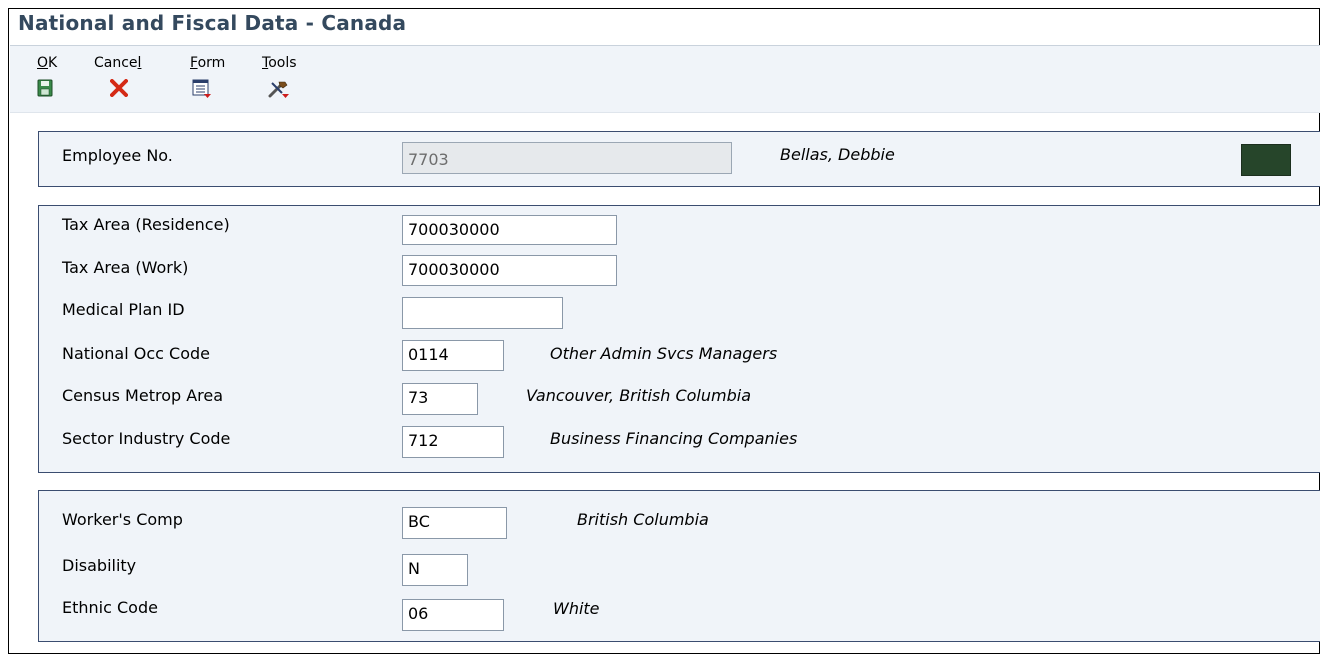 The height and width of the screenshot is (662, 1328). Describe the element at coordinates (118, 63) in the screenshot. I see `cancel-label: Cancel` at that location.